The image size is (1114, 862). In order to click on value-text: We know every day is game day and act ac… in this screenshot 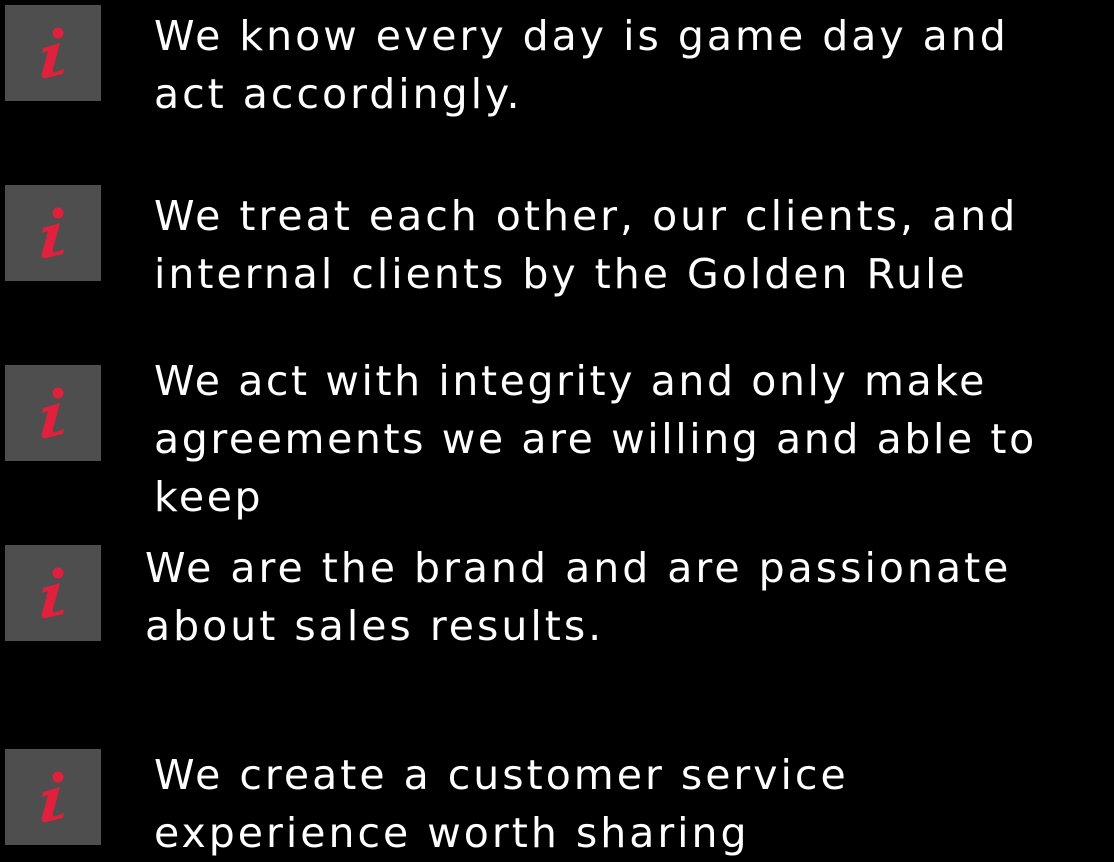, I will do `click(581, 65)`.